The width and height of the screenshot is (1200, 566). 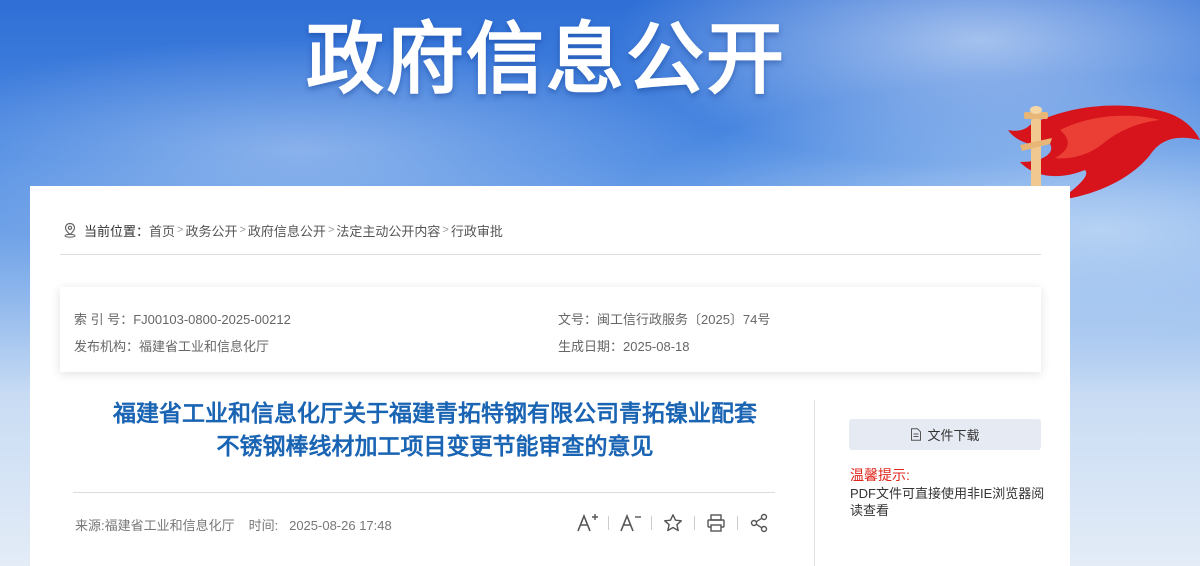 What do you see at coordinates (155, 525) in the screenshot?
I see `article-source: 来源:福建省工业和信息化厅` at bounding box center [155, 525].